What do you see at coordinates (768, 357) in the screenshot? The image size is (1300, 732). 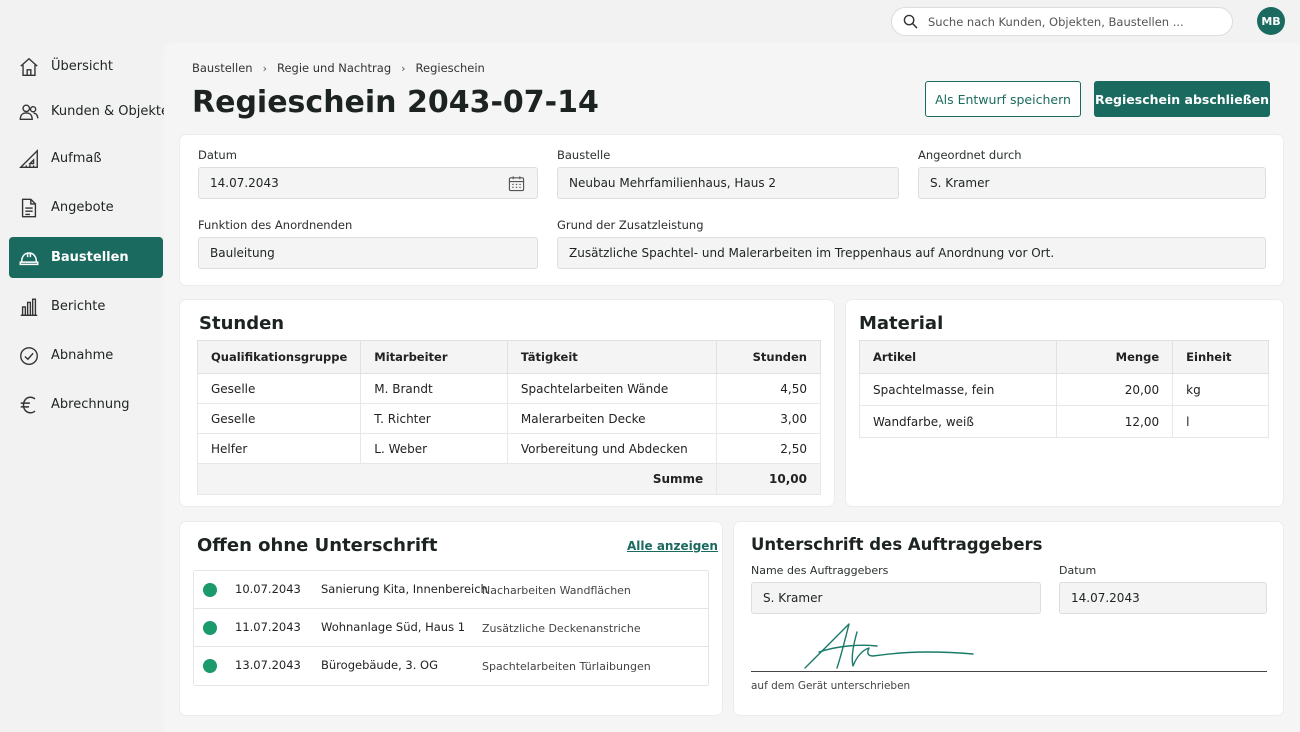 I see `col-header-stunden: Stunden` at bounding box center [768, 357].